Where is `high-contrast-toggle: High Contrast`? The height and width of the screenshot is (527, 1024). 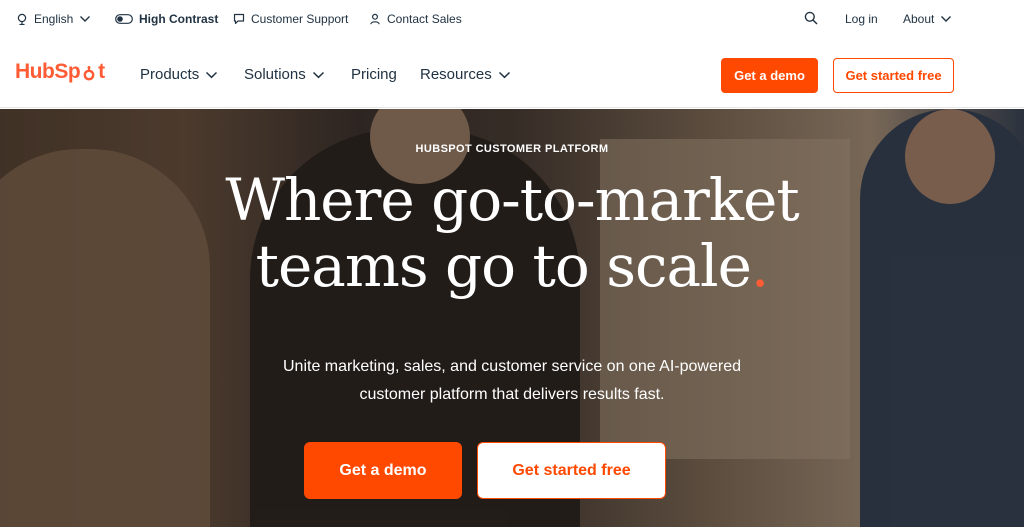 high-contrast-toggle: High Contrast is located at coordinates (166, 19).